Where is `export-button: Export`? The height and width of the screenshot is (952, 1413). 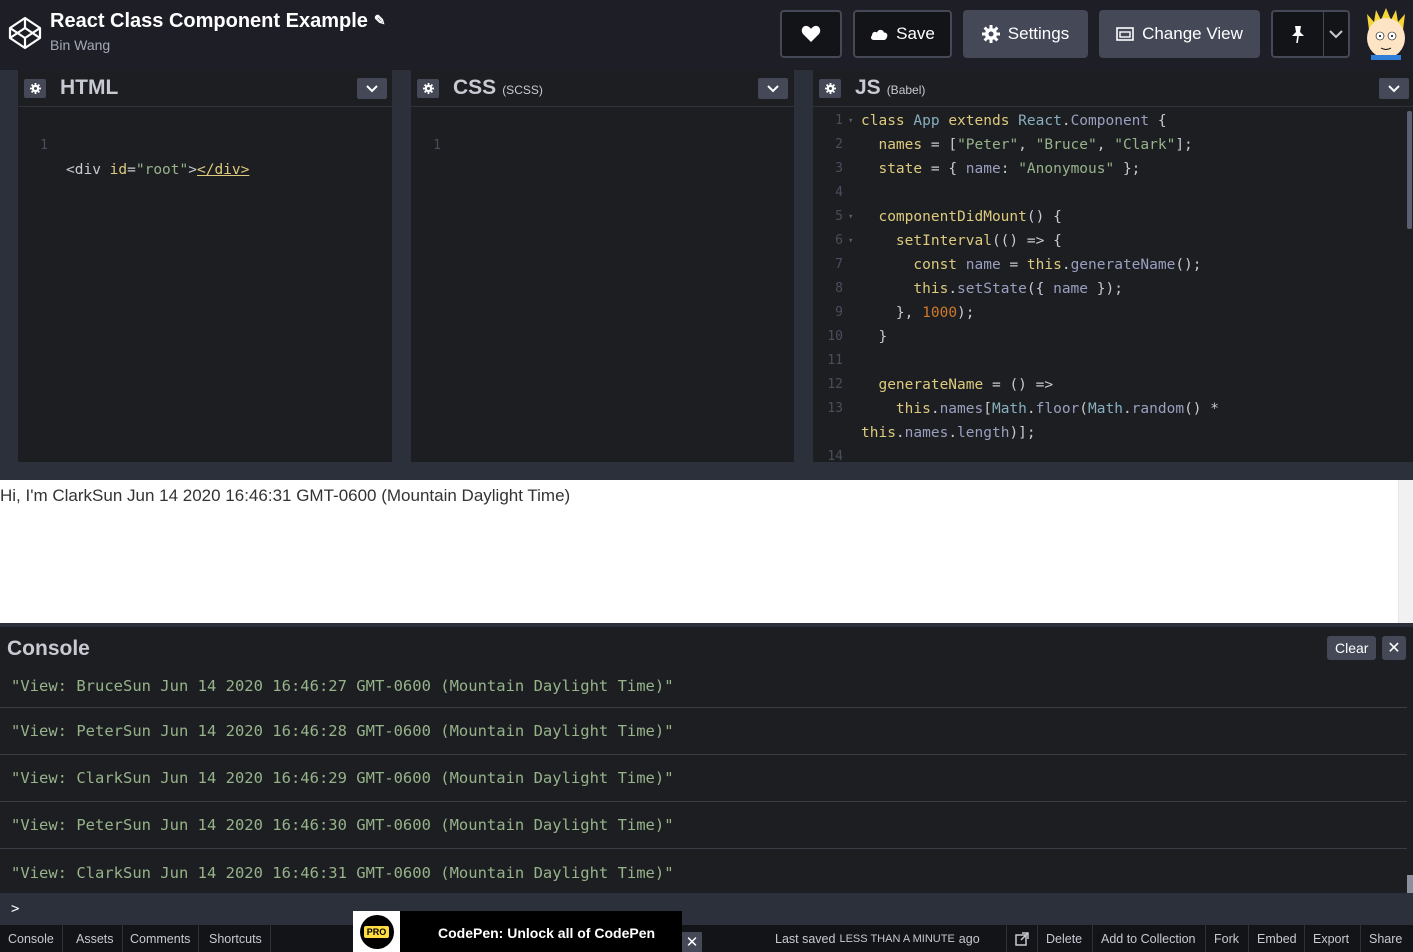 export-button: Export is located at coordinates (1330, 938).